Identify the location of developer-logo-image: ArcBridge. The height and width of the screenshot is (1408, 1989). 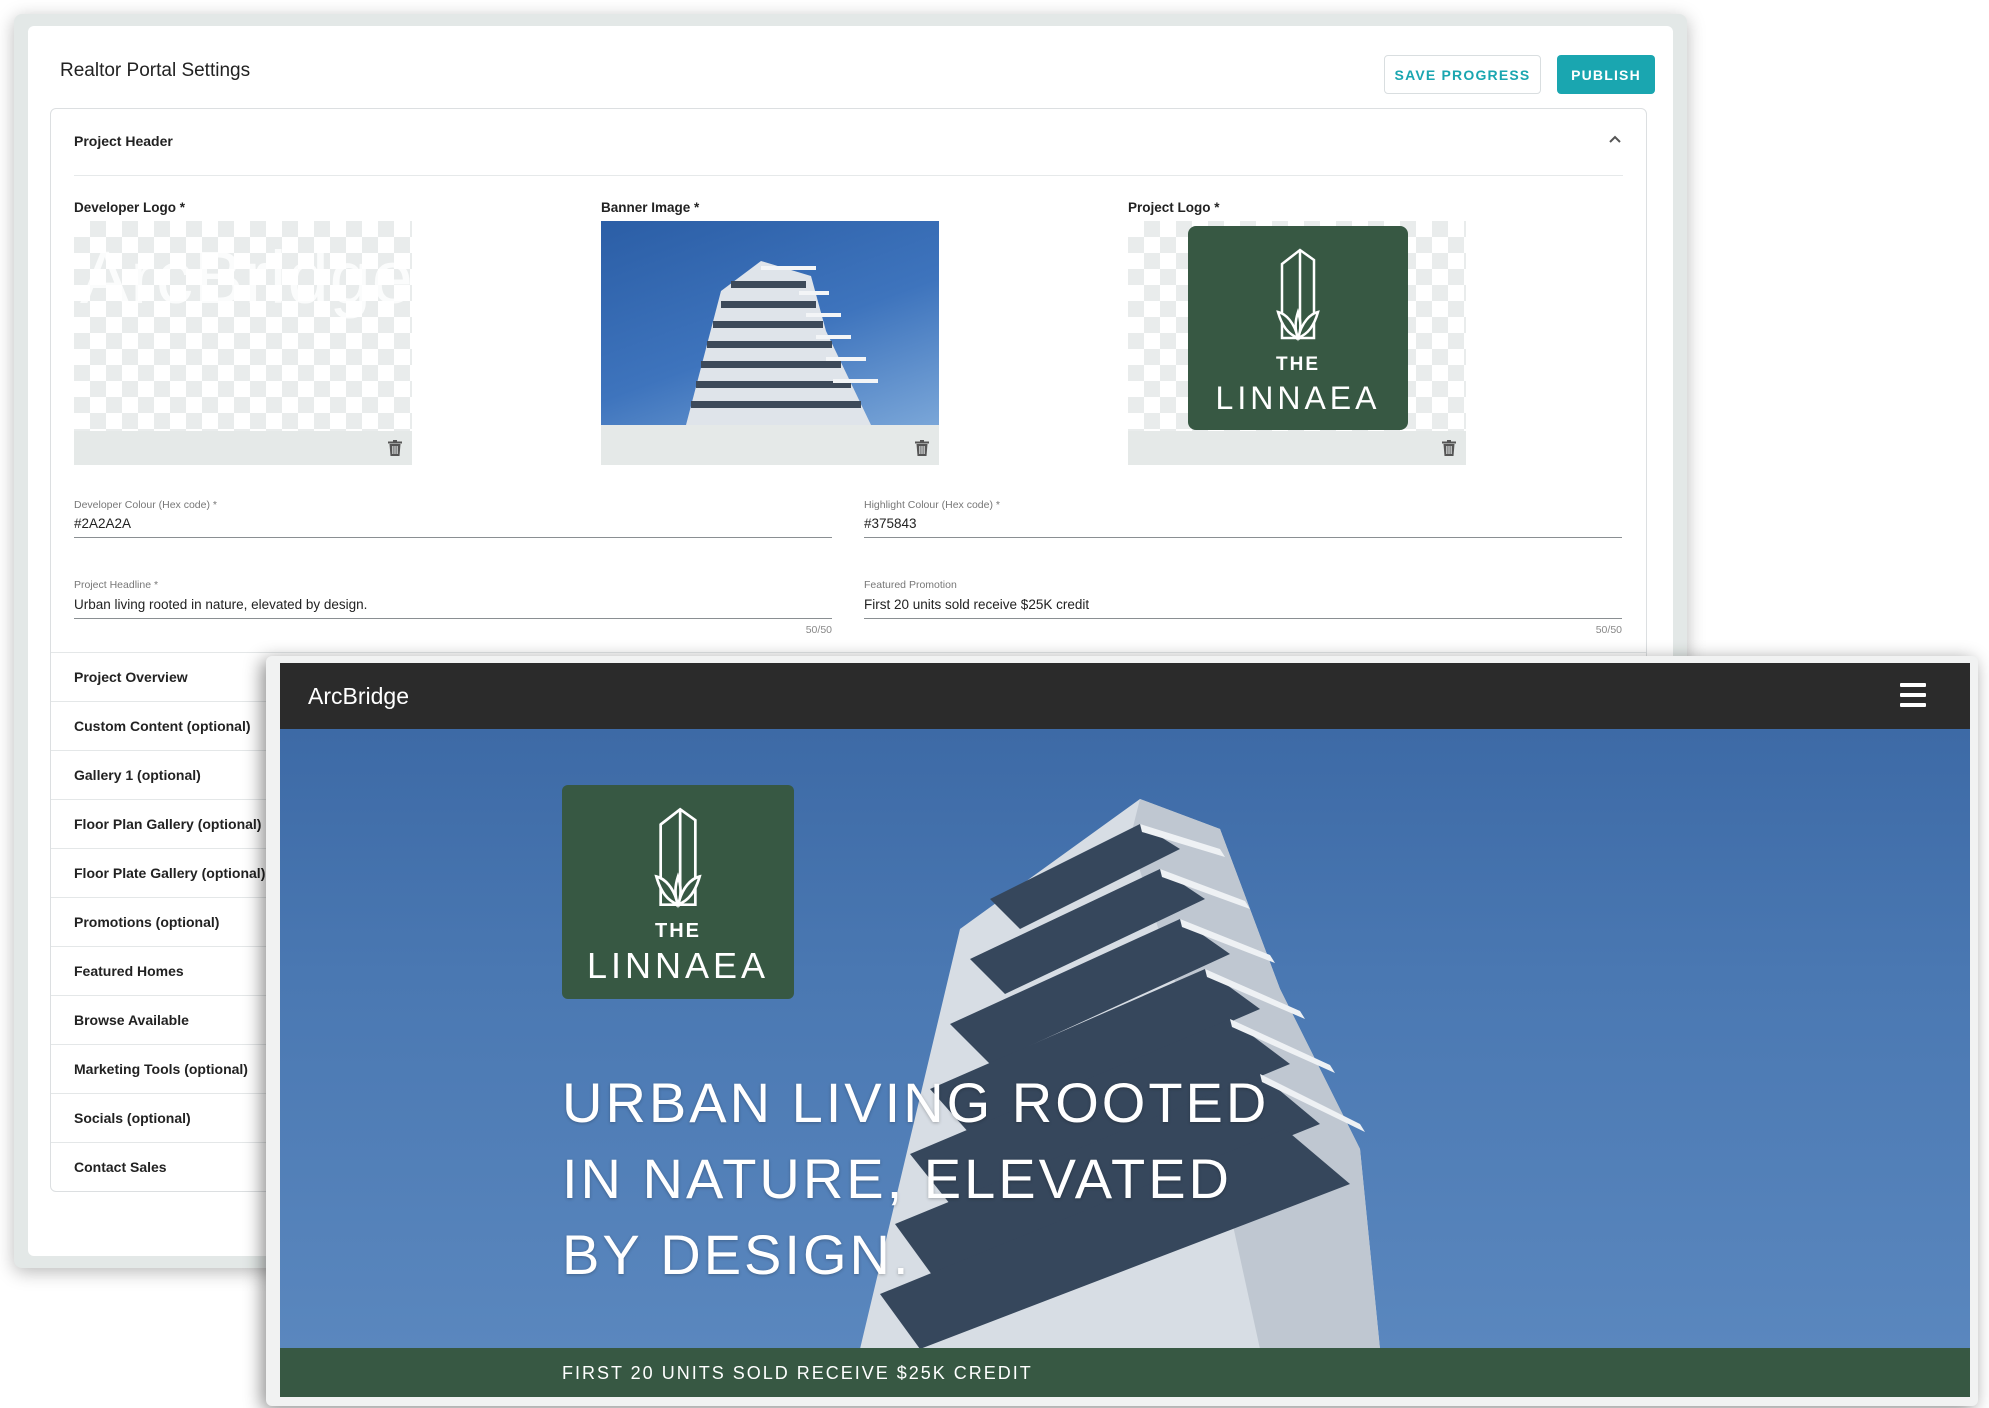
(246, 277).